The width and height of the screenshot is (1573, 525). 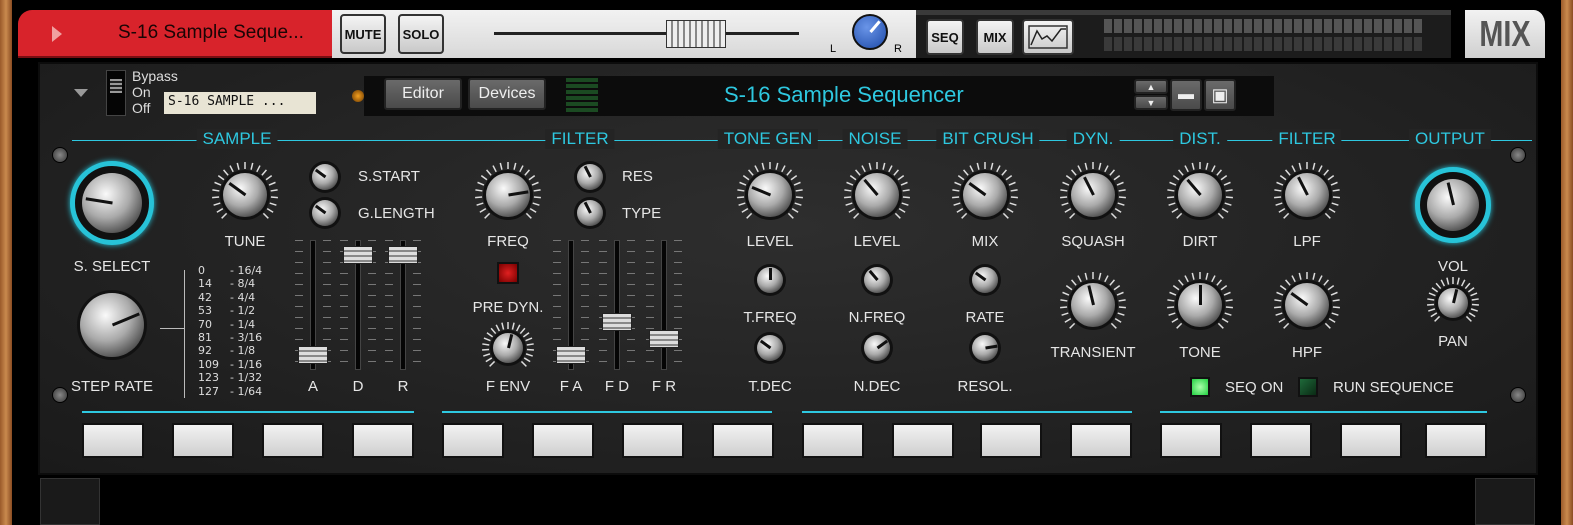 What do you see at coordinates (1048, 37) in the screenshot?
I see `automation-button` at bounding box center [1048, 37].